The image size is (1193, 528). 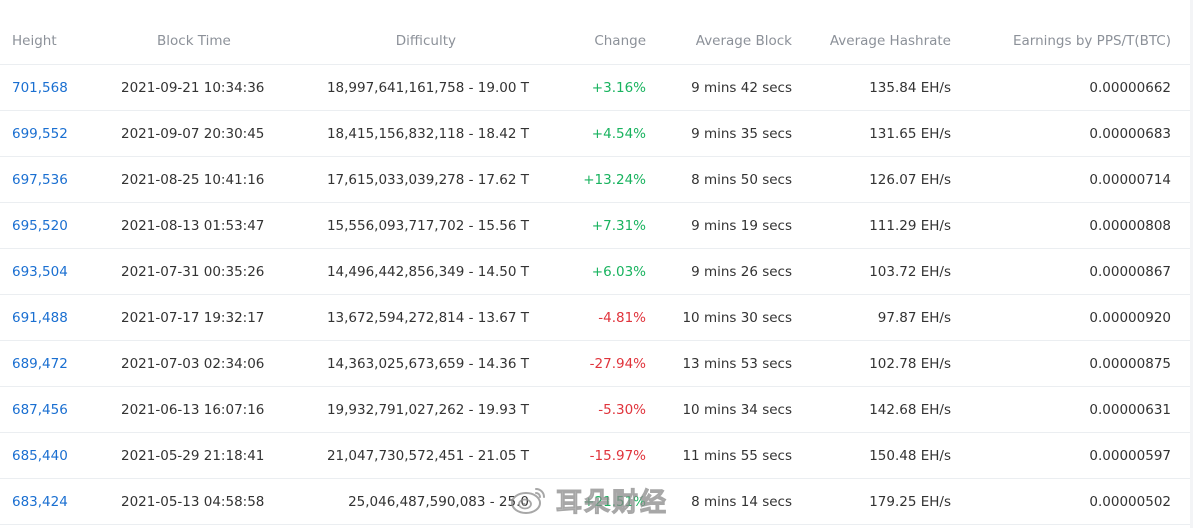 What do you see at coordinates (427, 225) in the screenshot?
I see `difficulty-cell: 15,556,093,717,702 - 15.56 T` at bounding box center [427, 225].